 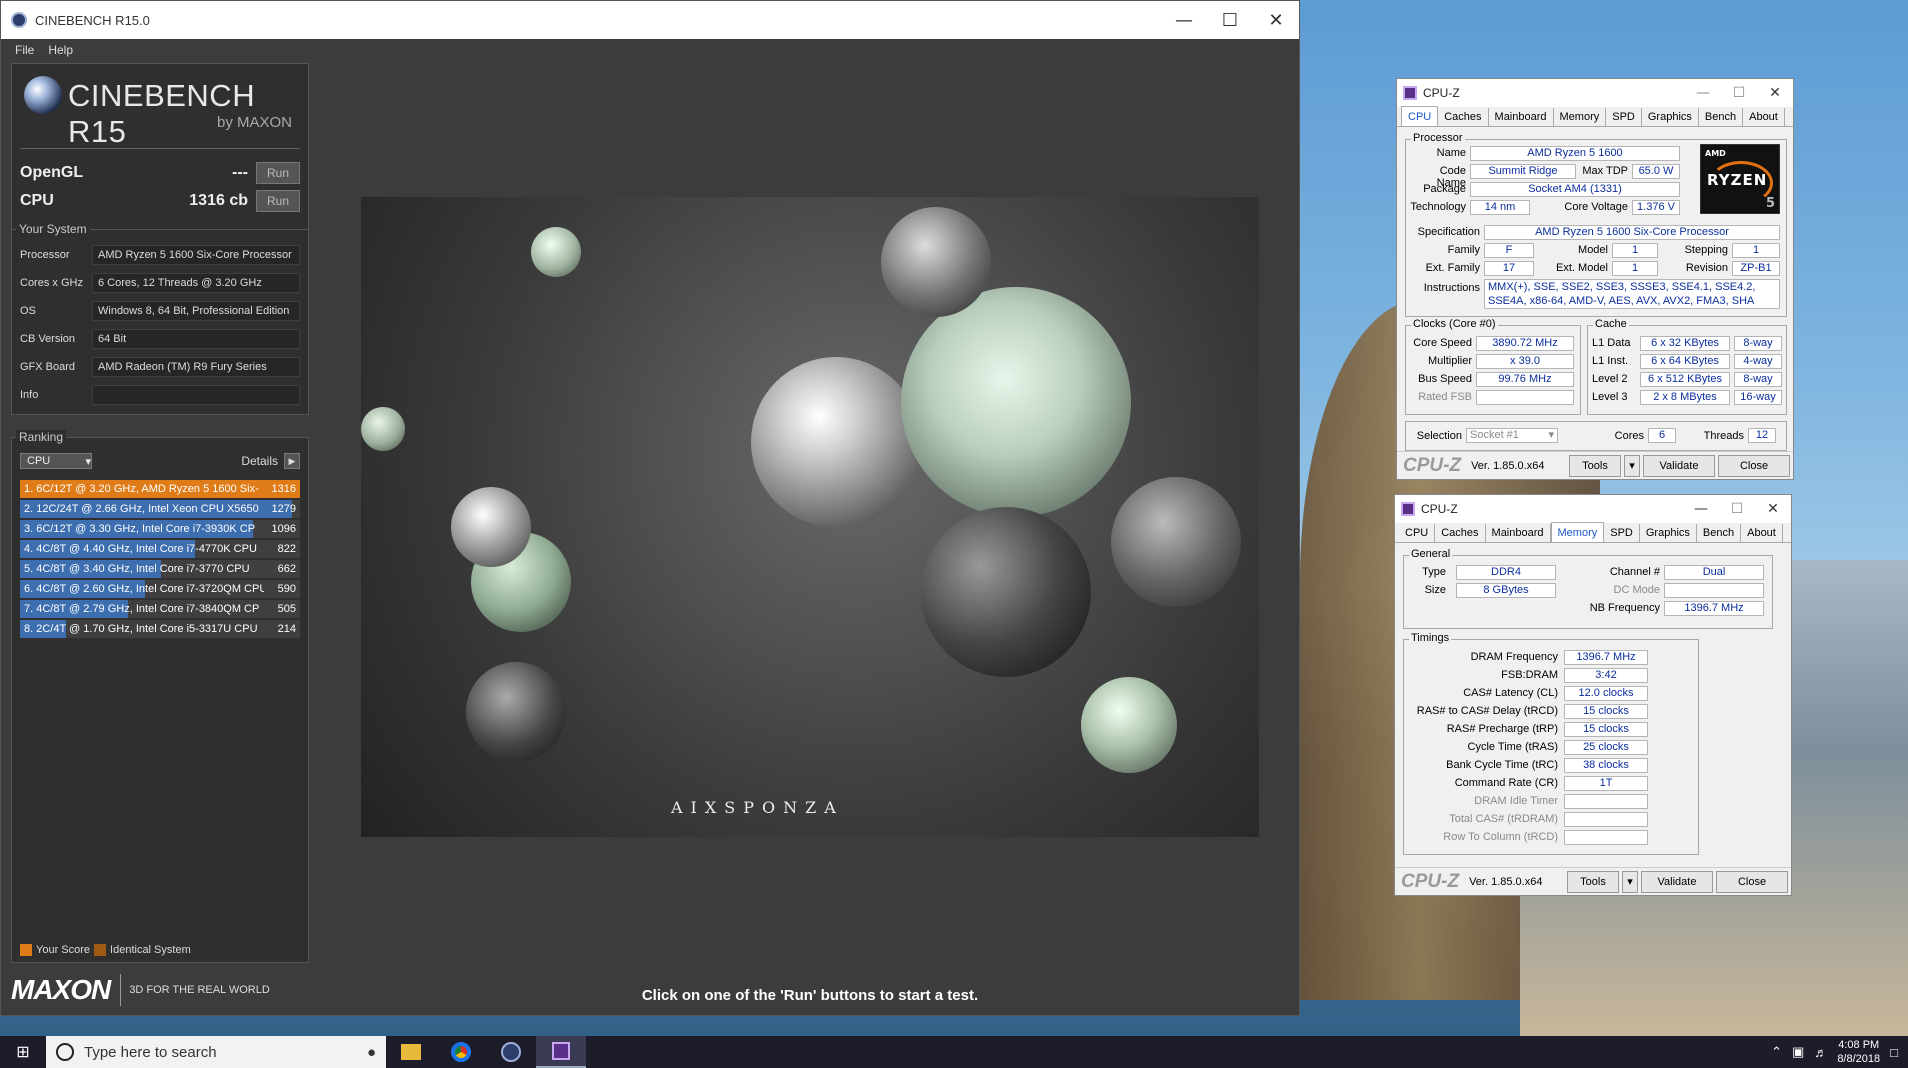 I want to click on selection-group: Selection Socket #1 ▾ Cores 6 Threads 12, so click(x=1596, y=436).